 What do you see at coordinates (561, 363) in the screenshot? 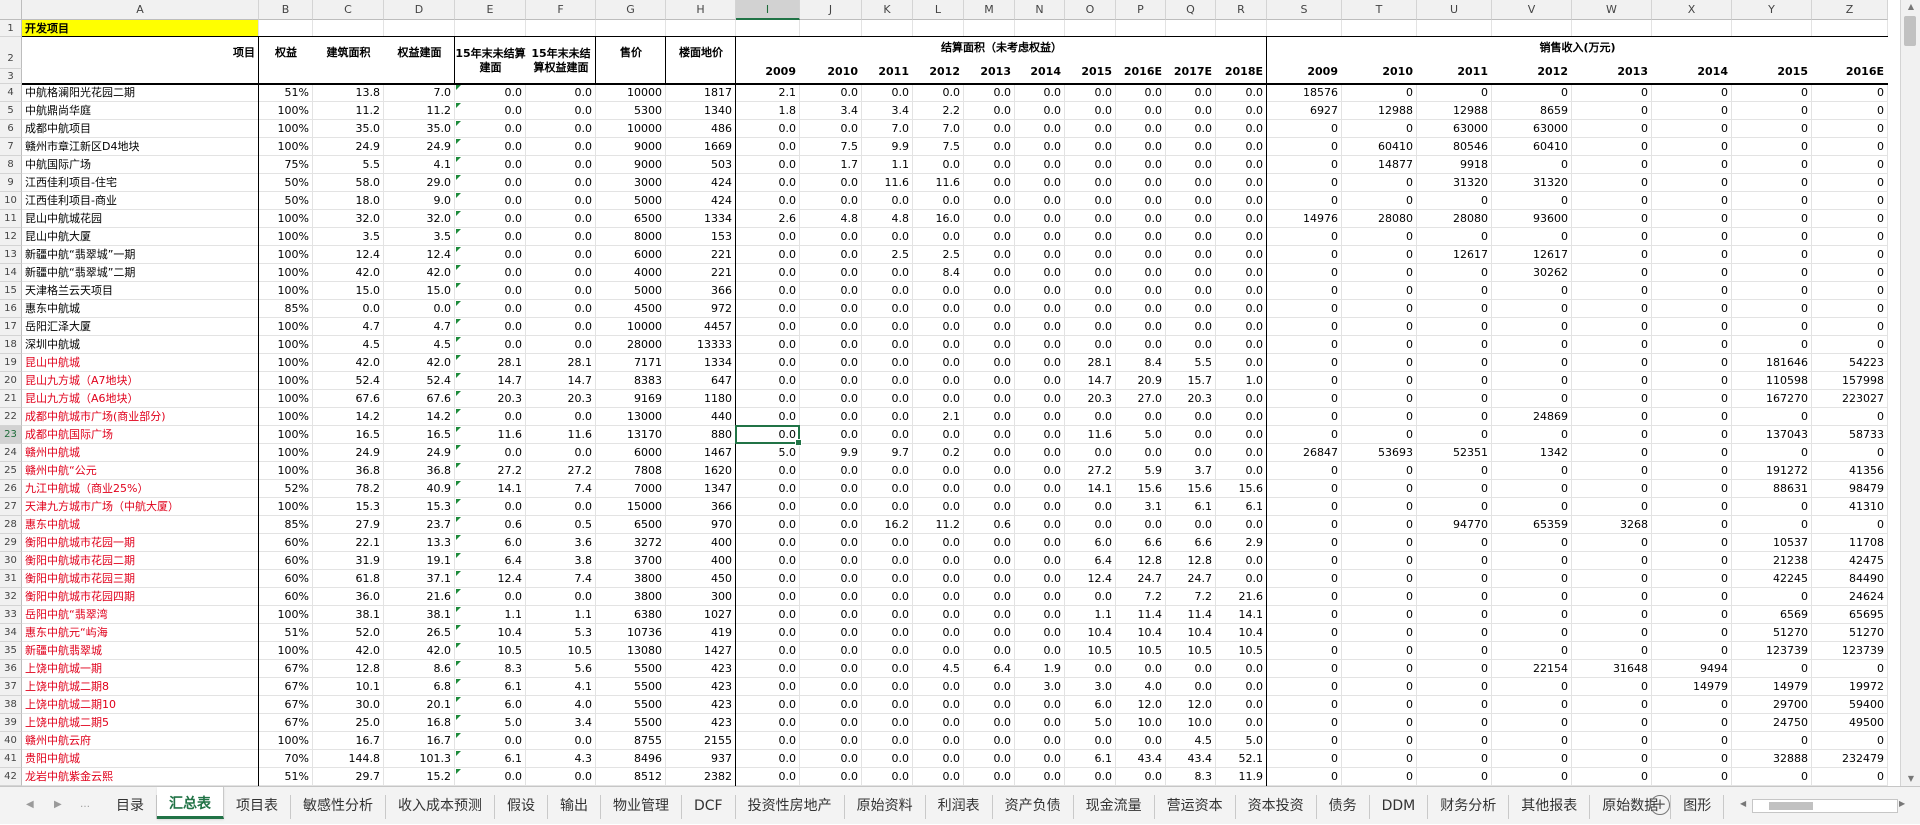
I see `value-cell: 28.1` at bounding box center [561, 363].